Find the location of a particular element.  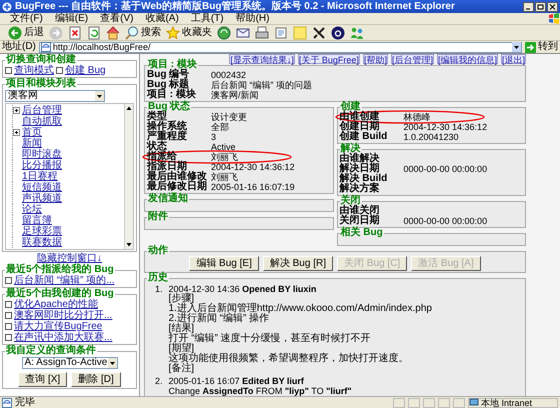

field-value: 3 is located at coordinates (214, 137).